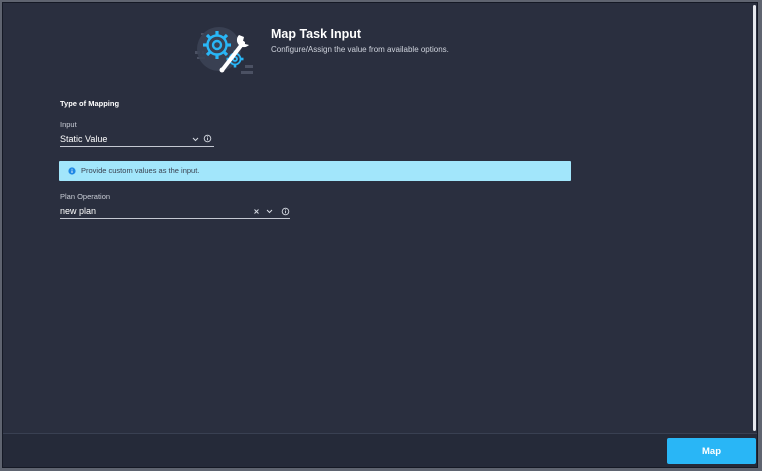 This screenshot has width=762, height=471. Describe the element at coordinates (137, 140) in the screenshot. I see `input-select: Static Value` at that location.